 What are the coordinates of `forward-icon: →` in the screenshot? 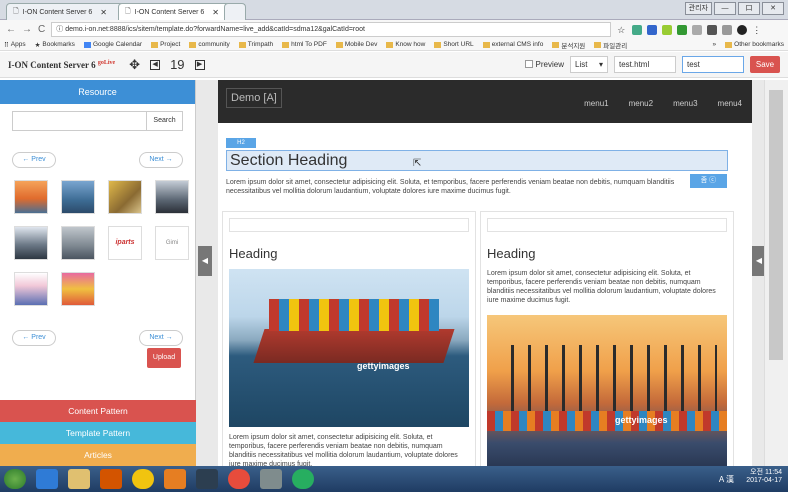 It's located at (27, 29).